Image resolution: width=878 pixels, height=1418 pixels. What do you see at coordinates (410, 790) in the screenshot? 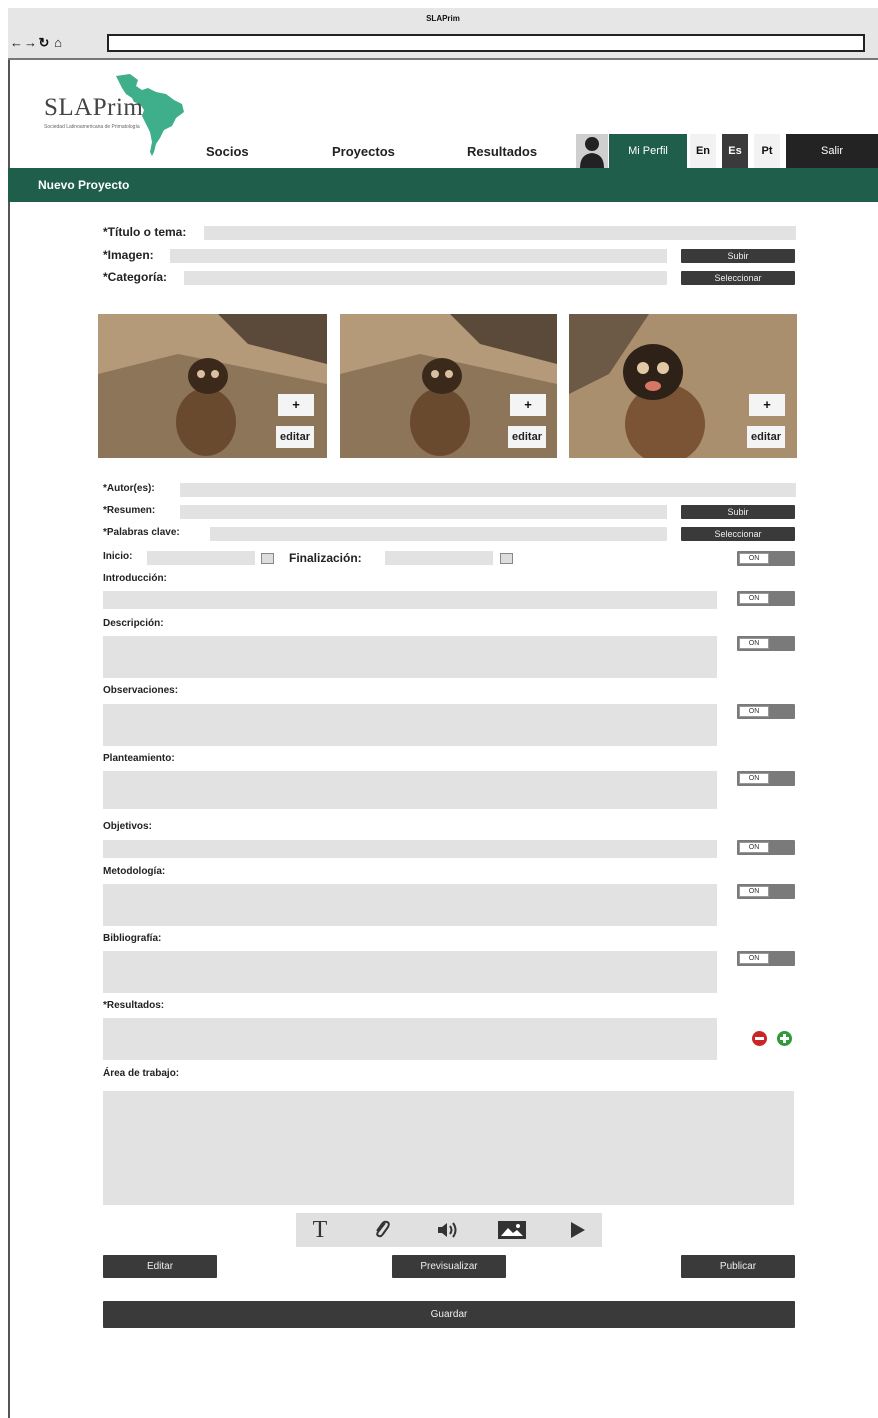
I see `planteamiento-textarea` at bounding box center [410, 790].